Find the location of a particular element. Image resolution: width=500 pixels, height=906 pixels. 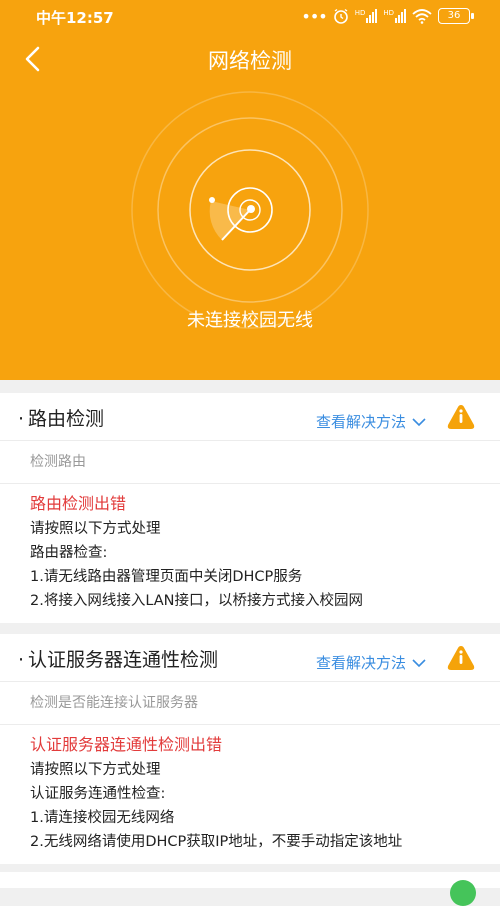

instruction-line: 1.请无线路由器管理页面中关闭DHCP服务 is located at coordinates (166, 577).